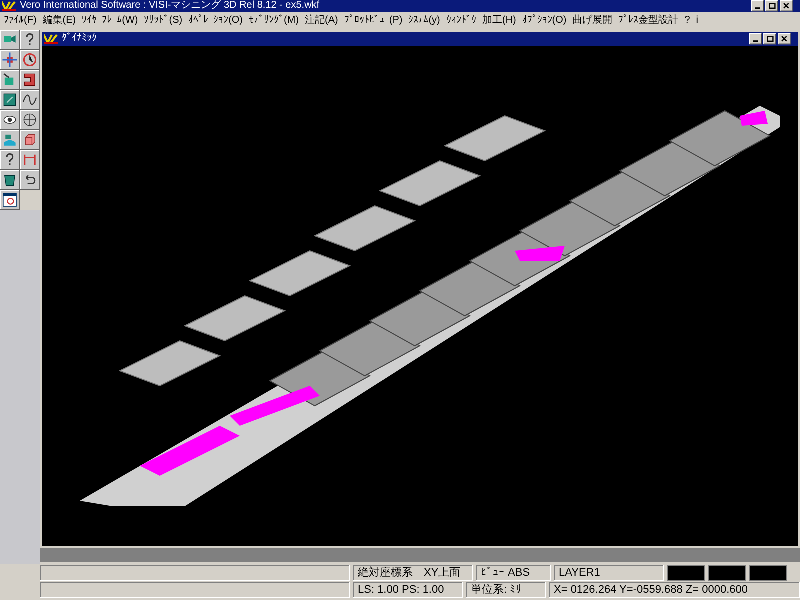  I want to click on circle-grid-icon, so click(30, 120).